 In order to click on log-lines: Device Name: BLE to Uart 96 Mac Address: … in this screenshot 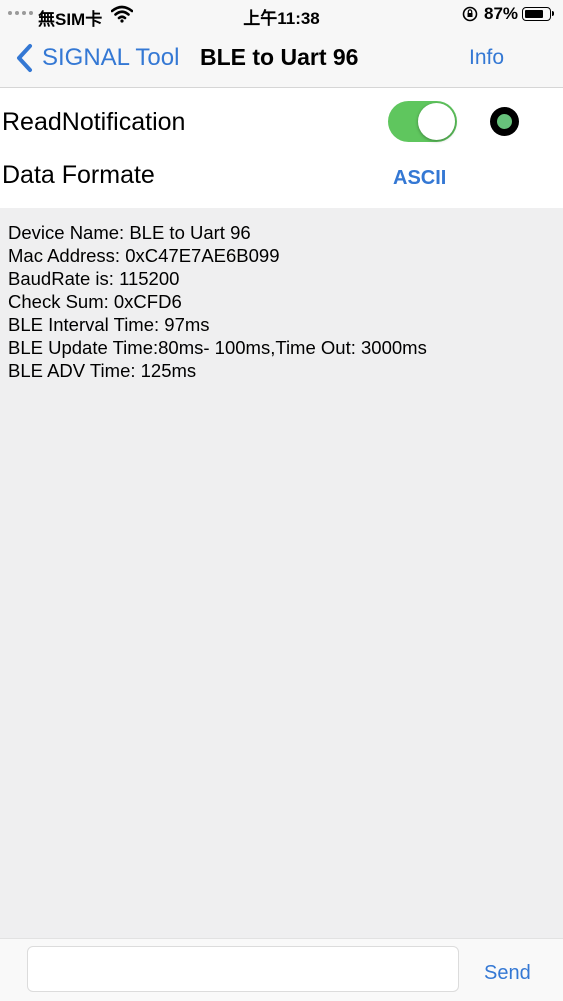, I will do `click(217, 301)`.